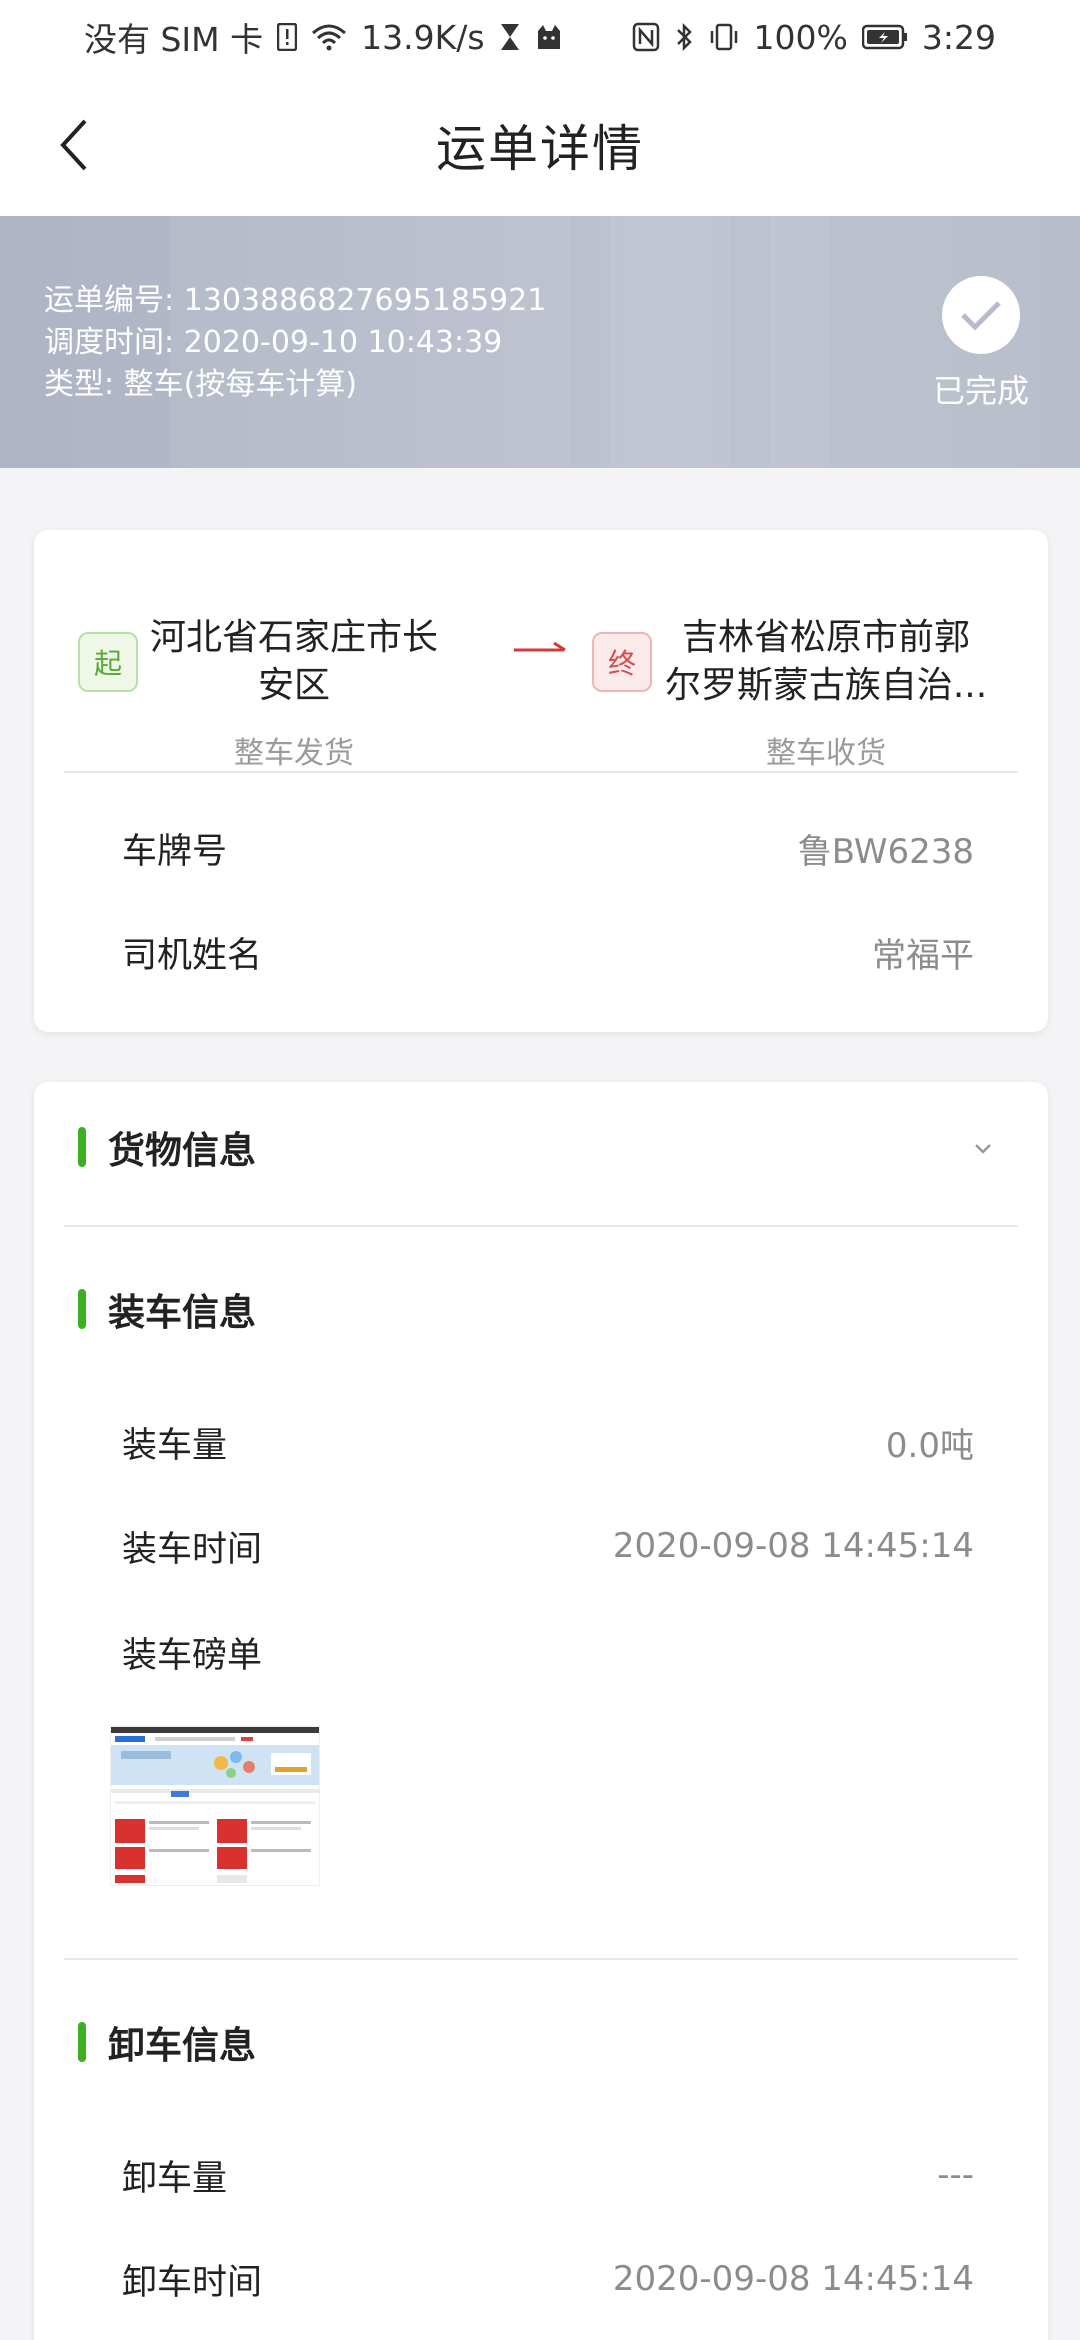  What do you see at coordinates (182, 2045) in the screenshot?
I see `unloading-section-title: 卸车信息` at bounding box center [182, 2045].